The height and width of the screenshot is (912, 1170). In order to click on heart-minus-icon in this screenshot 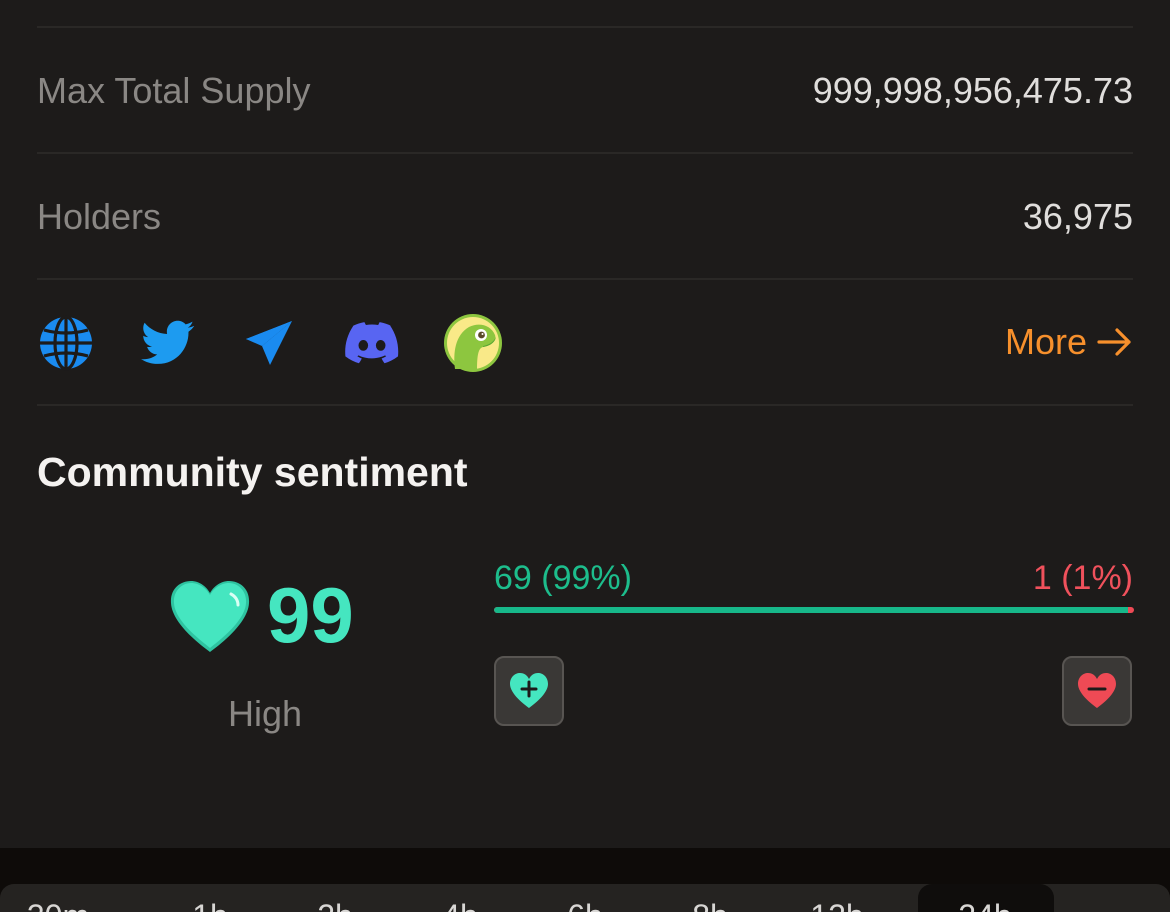, I will do `click(1097, 690)`.